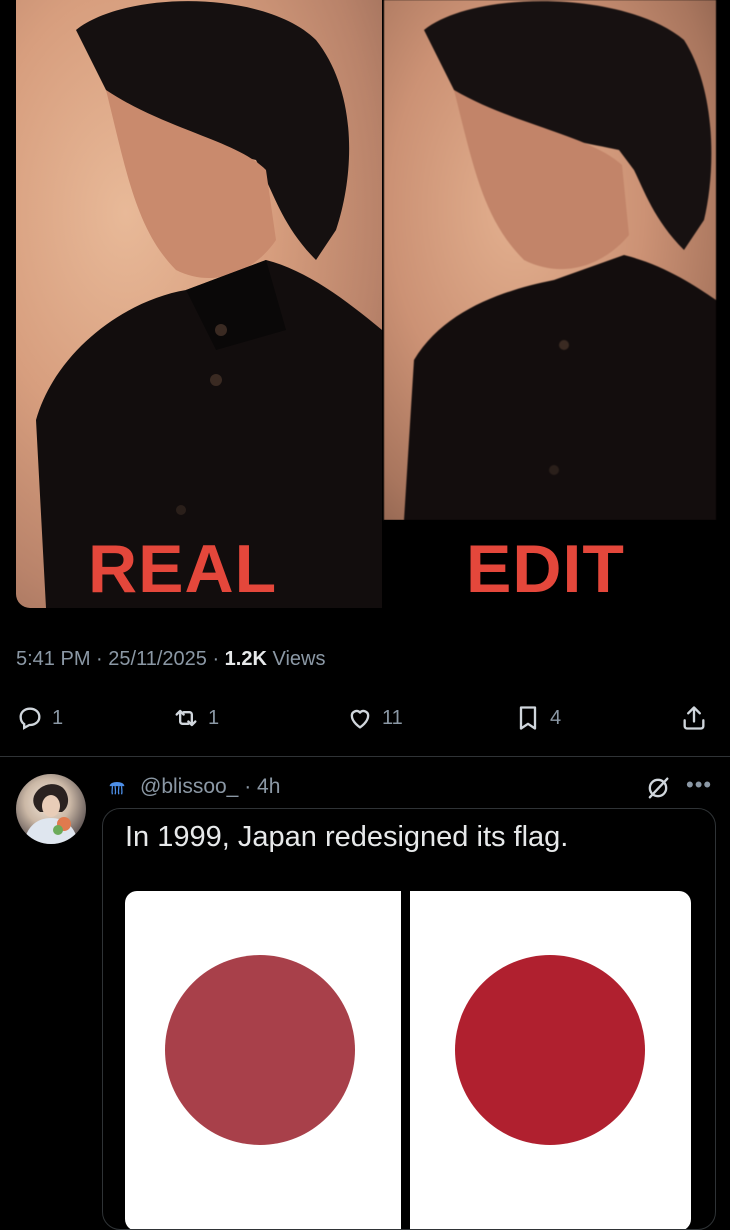  I want to click on reply-handle: @blissoo_, so click(189, 787).